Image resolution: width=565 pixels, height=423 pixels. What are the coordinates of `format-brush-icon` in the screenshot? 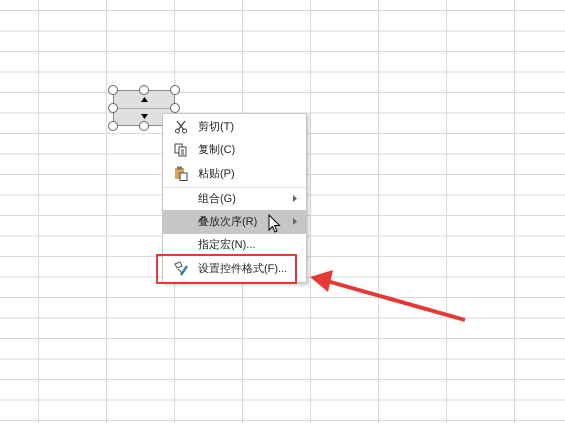 It's located at (180, 268).